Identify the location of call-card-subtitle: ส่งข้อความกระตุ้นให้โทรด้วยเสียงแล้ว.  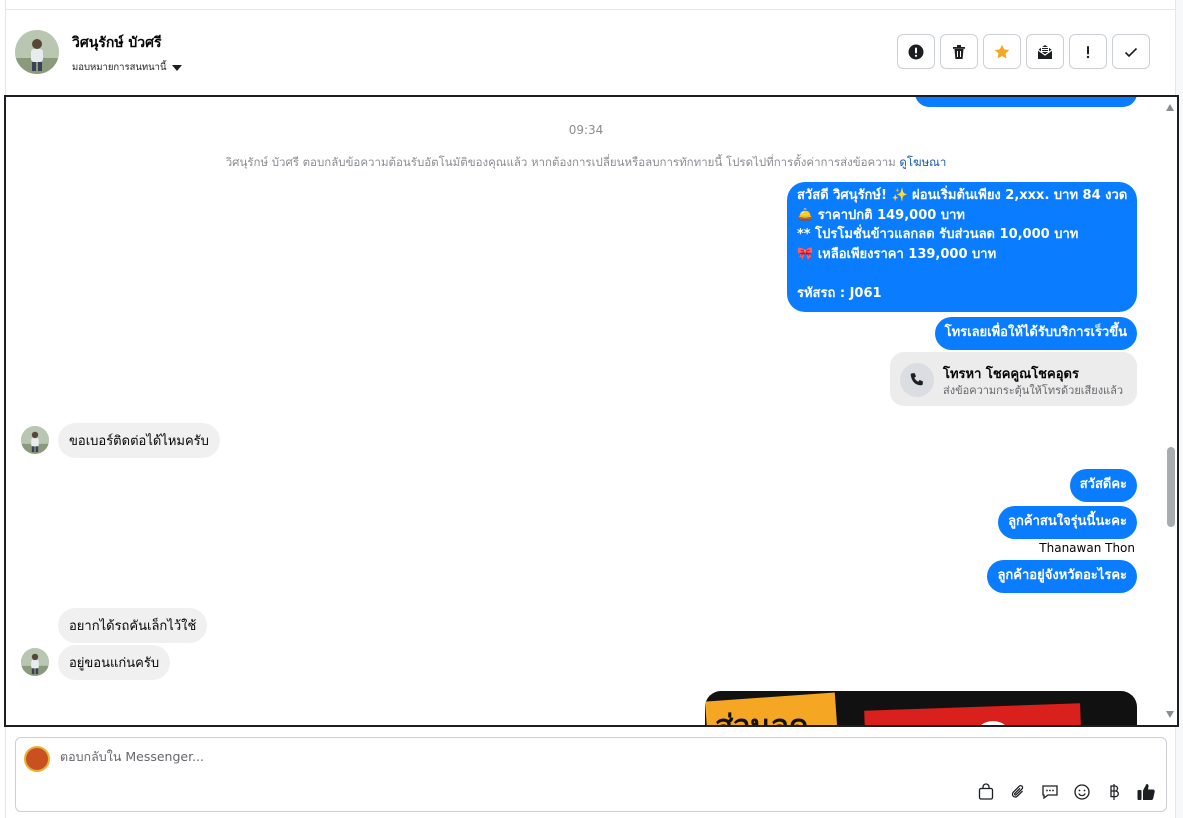
(1033, 390).